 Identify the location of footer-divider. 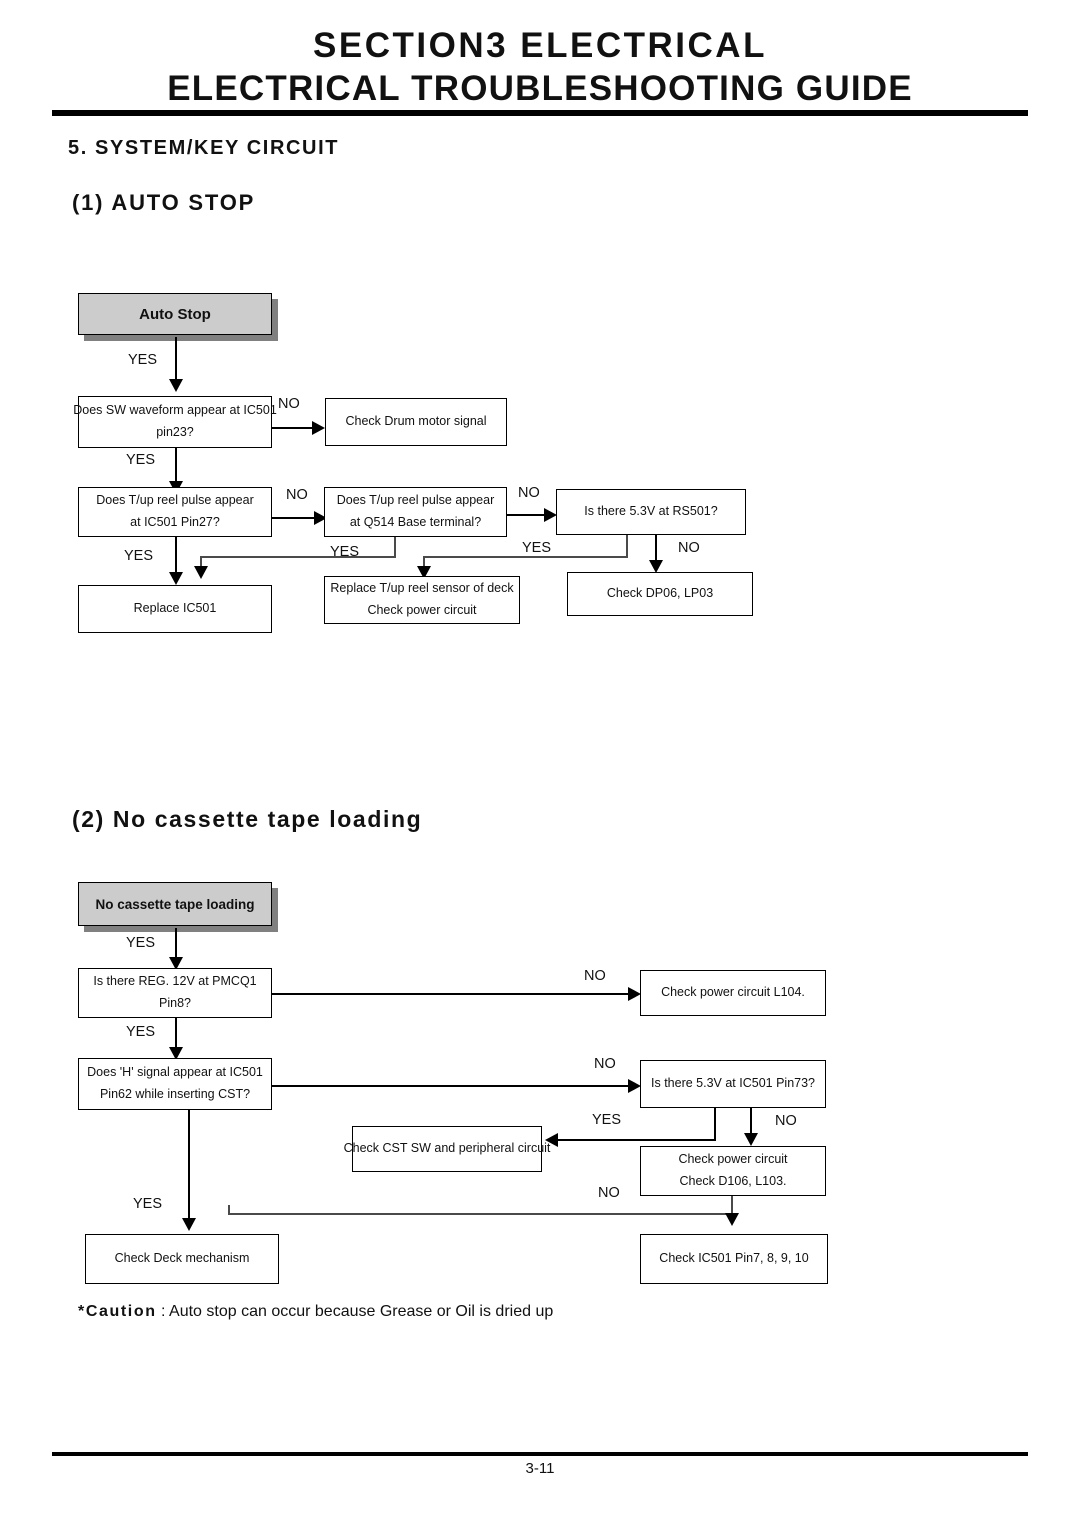
(540, 1454).